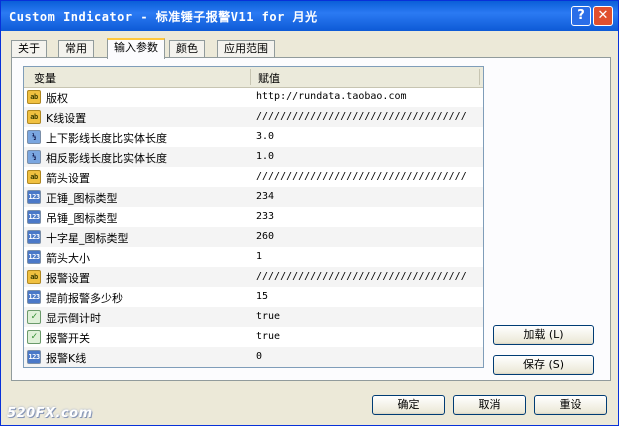  Describe the element at coordinates (489, 405) in the screenshot. I see `cancel-button: 取消` at that location.